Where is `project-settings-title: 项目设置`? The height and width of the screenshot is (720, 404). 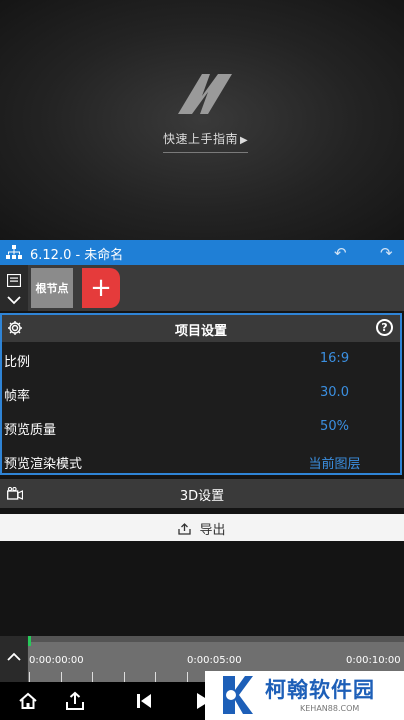 project-settings-title: 项目设置 is located at coordinates (200, 331).